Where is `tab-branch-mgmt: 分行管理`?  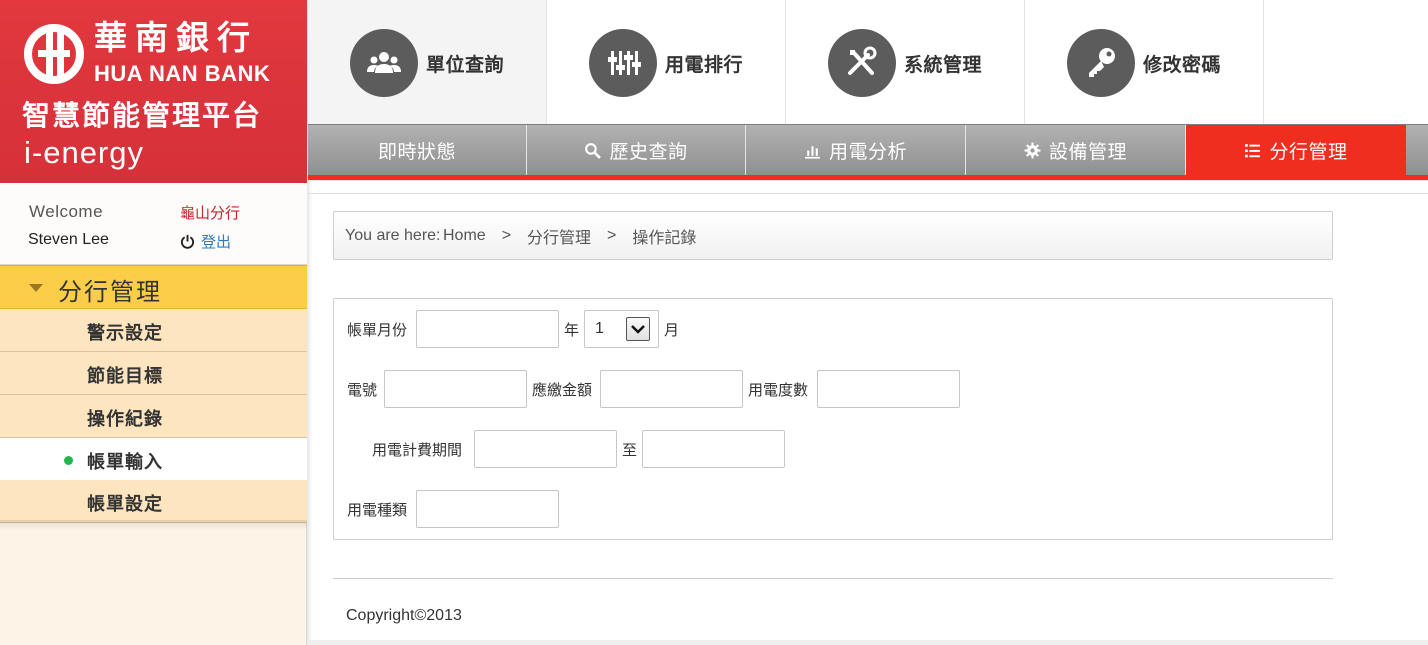 tab-branch-mgmt: 分行管理 is located at coordinates (1296, 150).